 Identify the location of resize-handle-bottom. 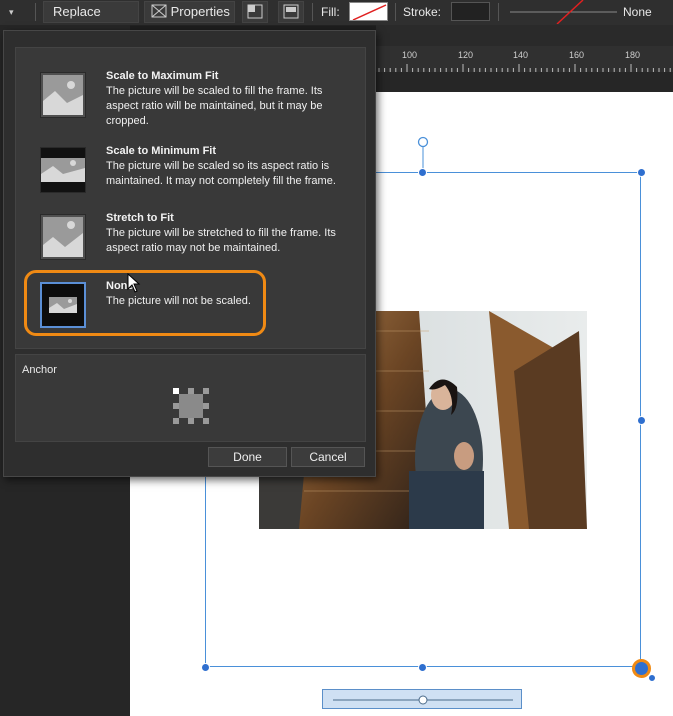
(422, 667).